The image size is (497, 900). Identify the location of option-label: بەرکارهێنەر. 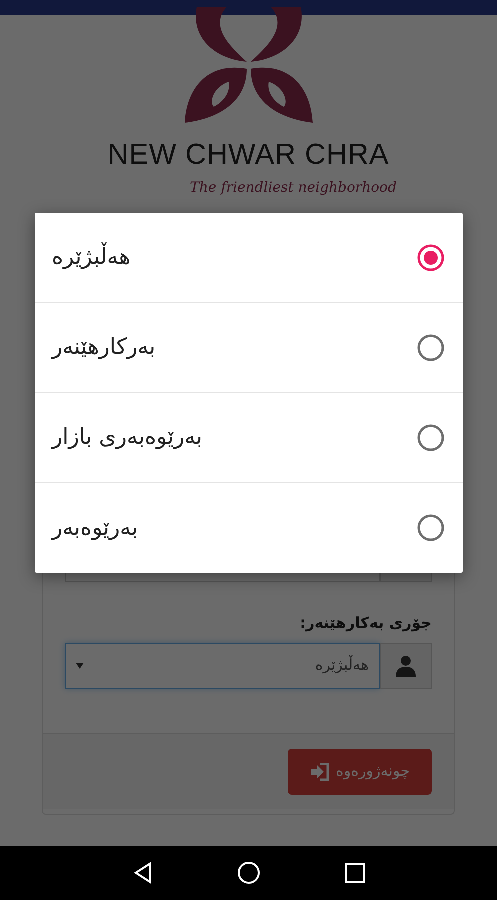
(104, 348).